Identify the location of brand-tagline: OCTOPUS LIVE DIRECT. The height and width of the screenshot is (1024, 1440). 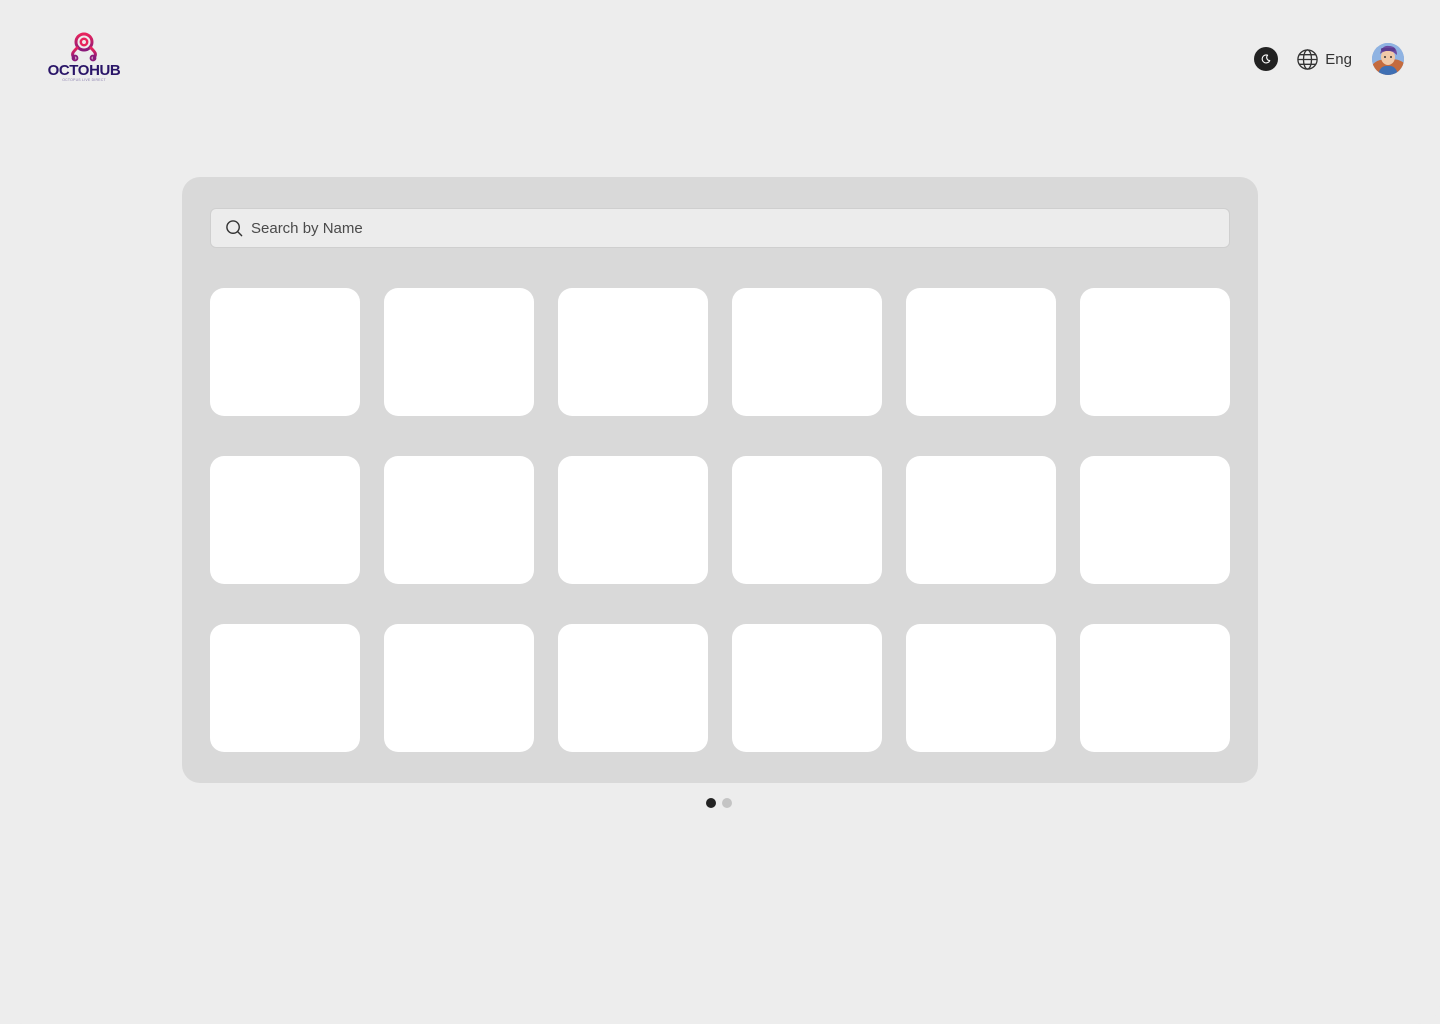
(84, 80).